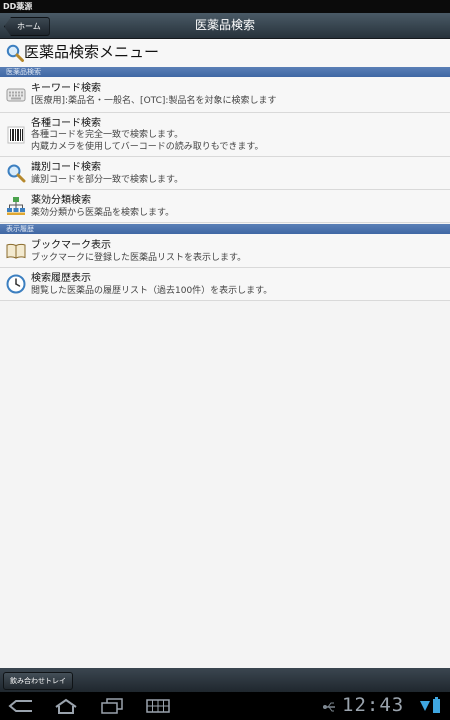 The image size is (450, 720). I want to click on title-bar: 医薬品検索 ホーム, so click(225, 26).